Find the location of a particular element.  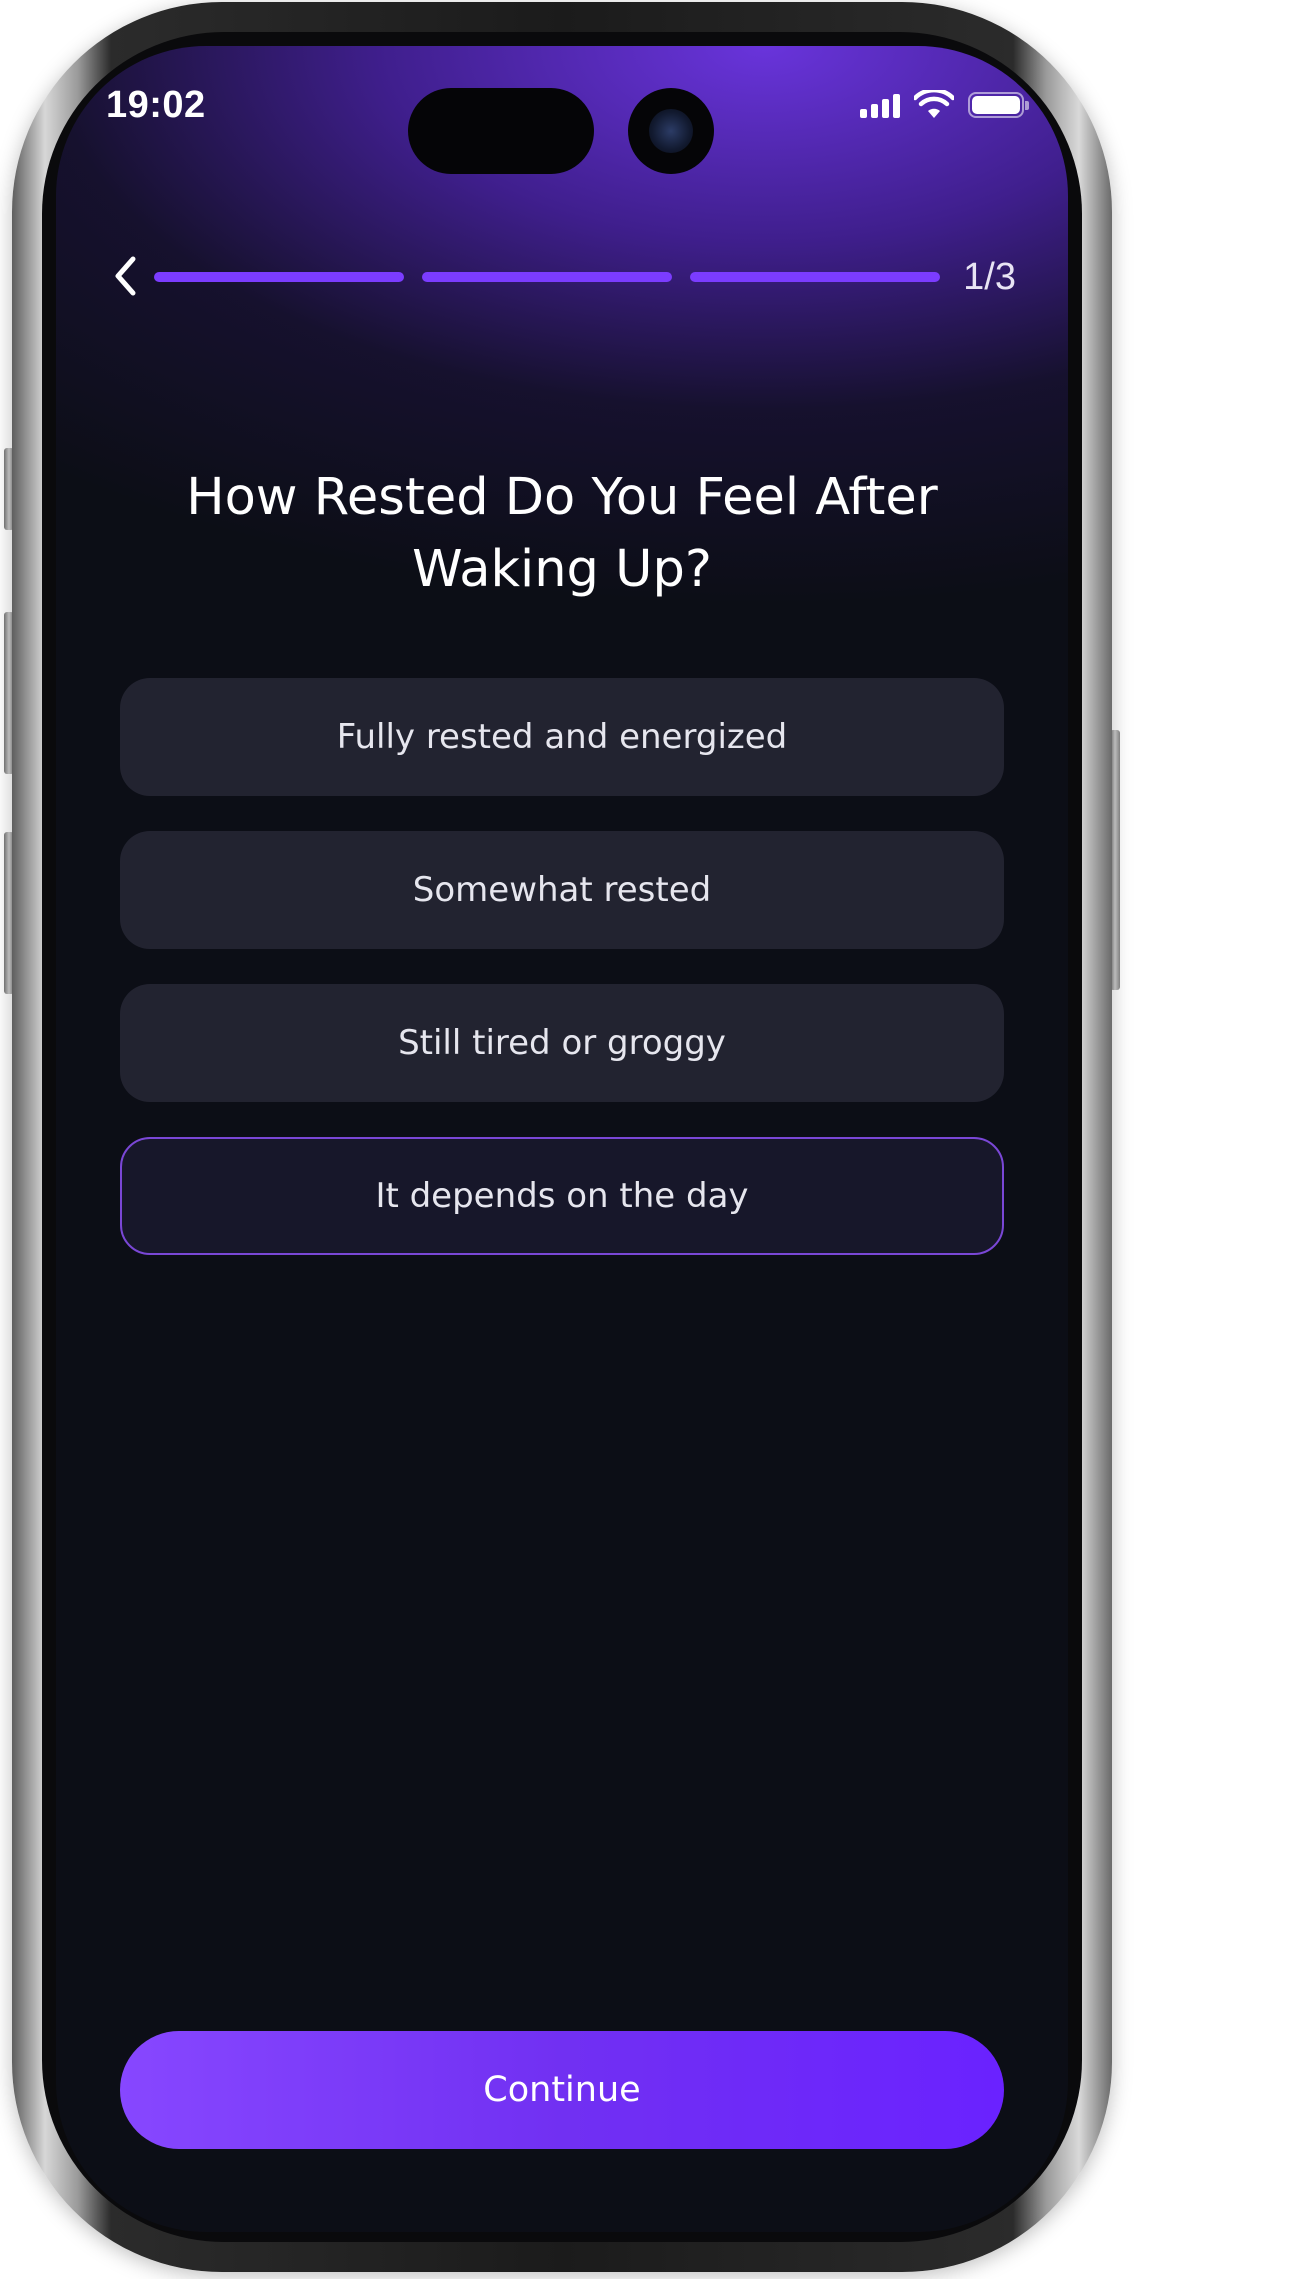

progress-bar is located at coordinates (547, 277).